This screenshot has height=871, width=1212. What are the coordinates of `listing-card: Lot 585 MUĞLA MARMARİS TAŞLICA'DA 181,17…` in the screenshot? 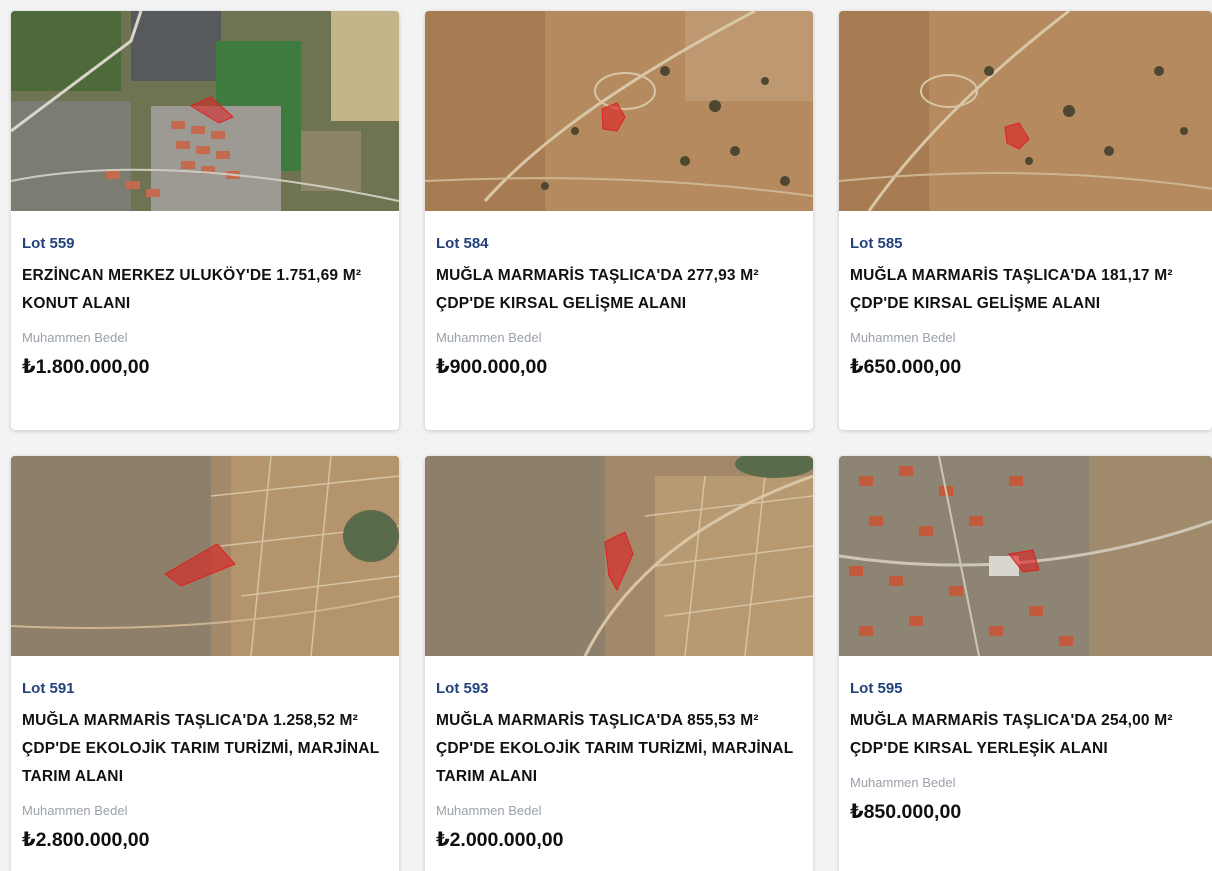 It's located at (1025, 220).